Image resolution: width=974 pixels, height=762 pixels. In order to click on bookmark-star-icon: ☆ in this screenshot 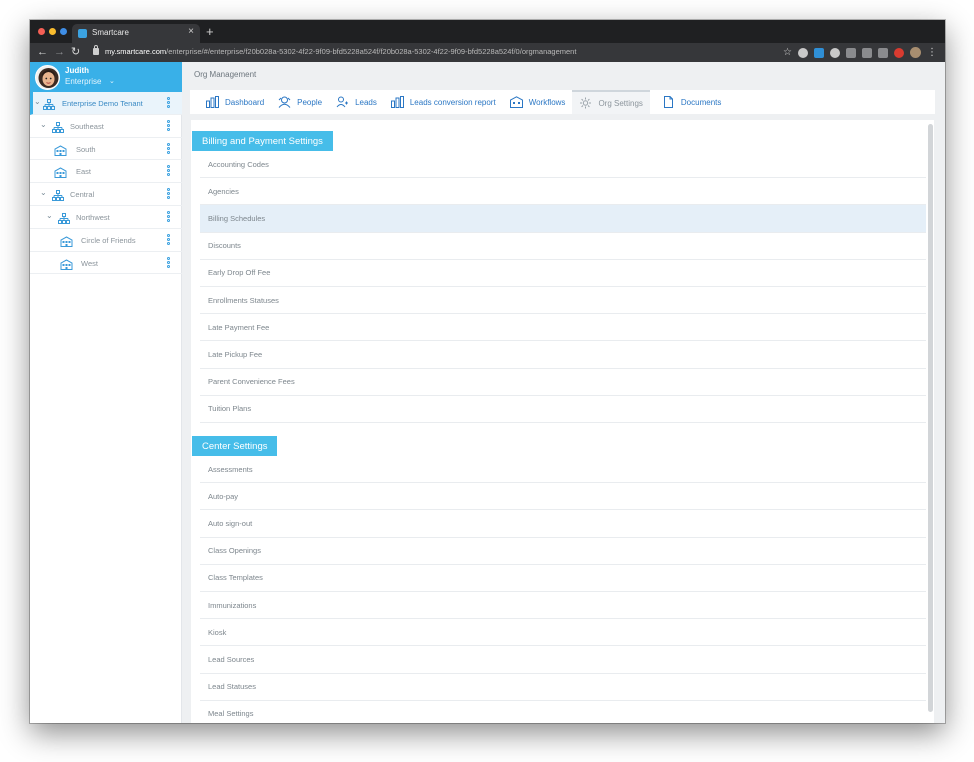, I will do `click(787, 52)`.